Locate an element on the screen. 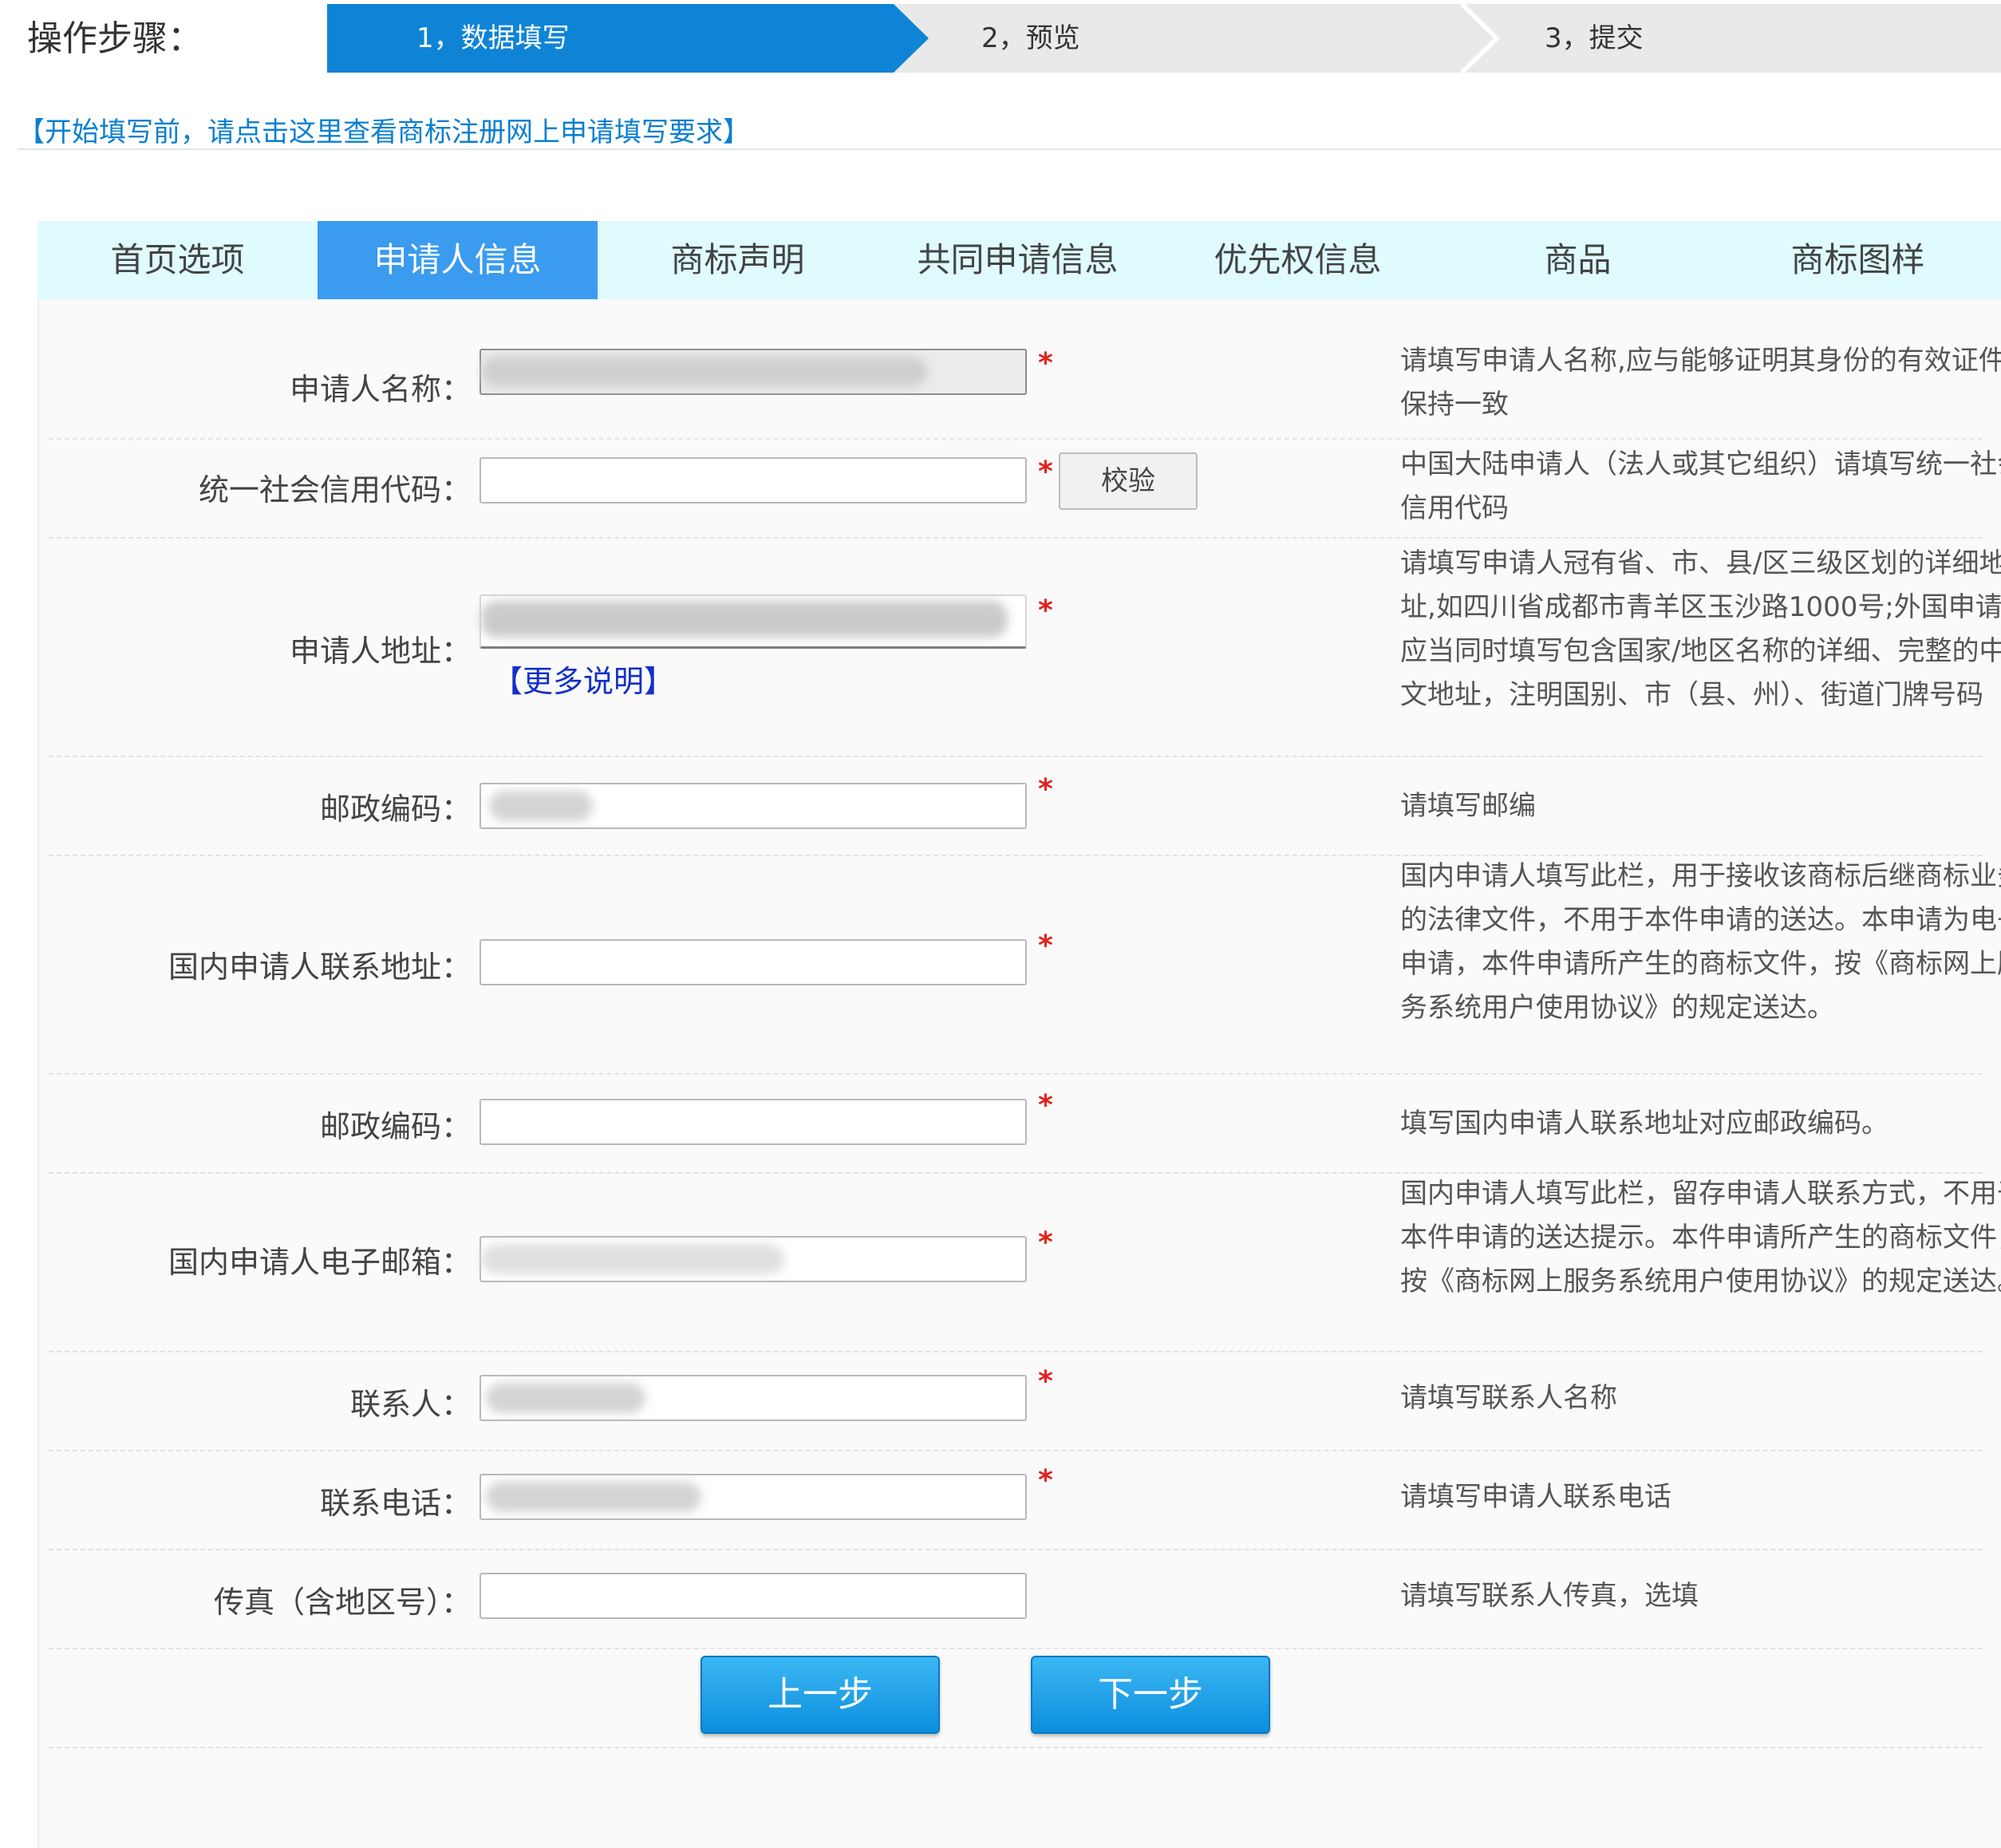 This screenshot has width=2001, height=1848. filling-requirements-link: 【开始填写前，请点击这里查看商标注册网上申请填写要求】 is located at coordinates (384, 129).